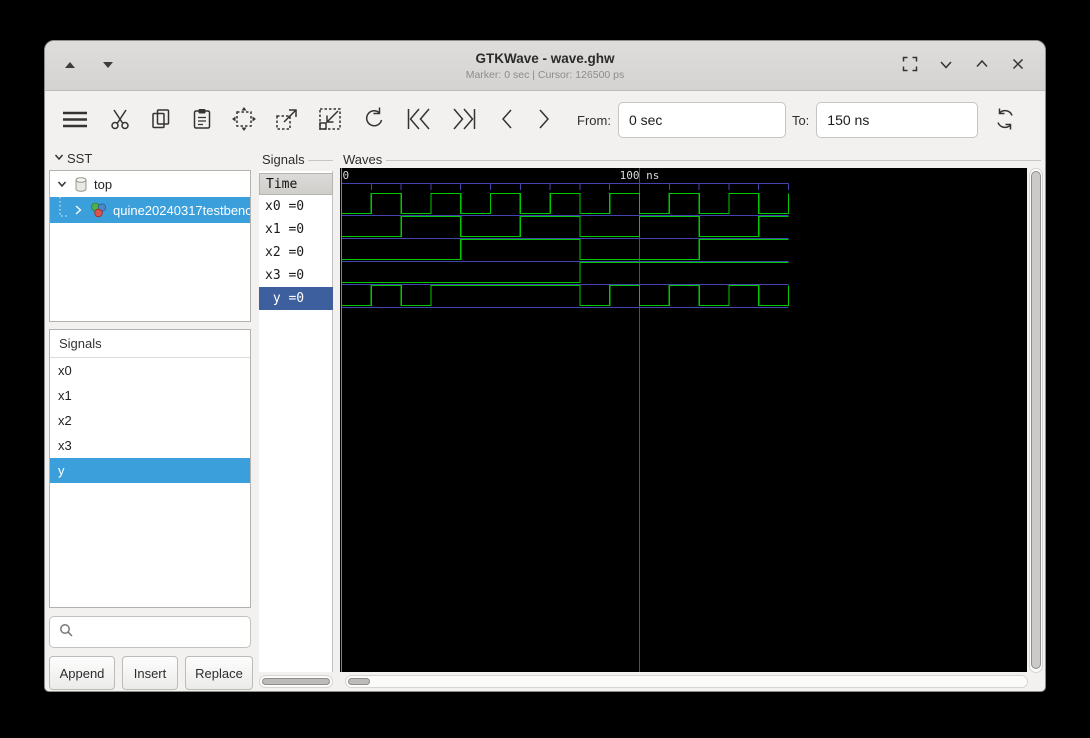  What do you see at coordinates (897, 120) in the screenshot?
I see `to-input` at bounding box center [897, 120].